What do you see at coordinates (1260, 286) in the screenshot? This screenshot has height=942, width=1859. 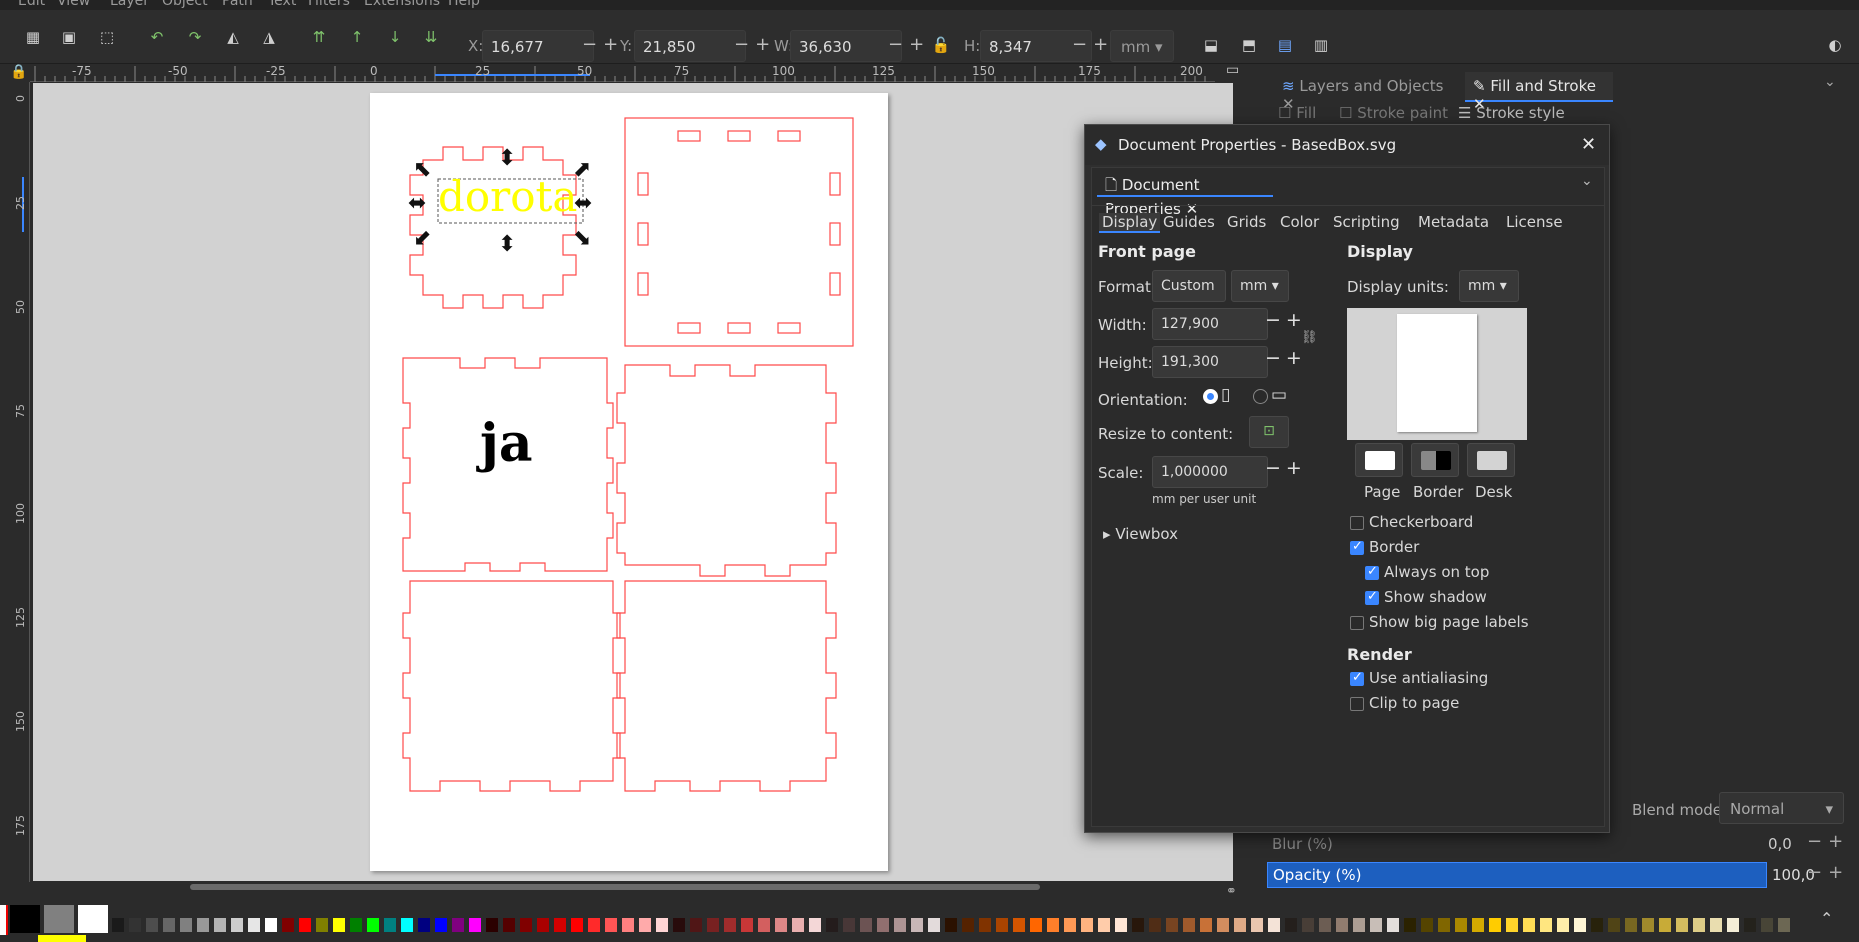 I see `format-unit-select: mm ▾` at bounding box center [1260, 286].